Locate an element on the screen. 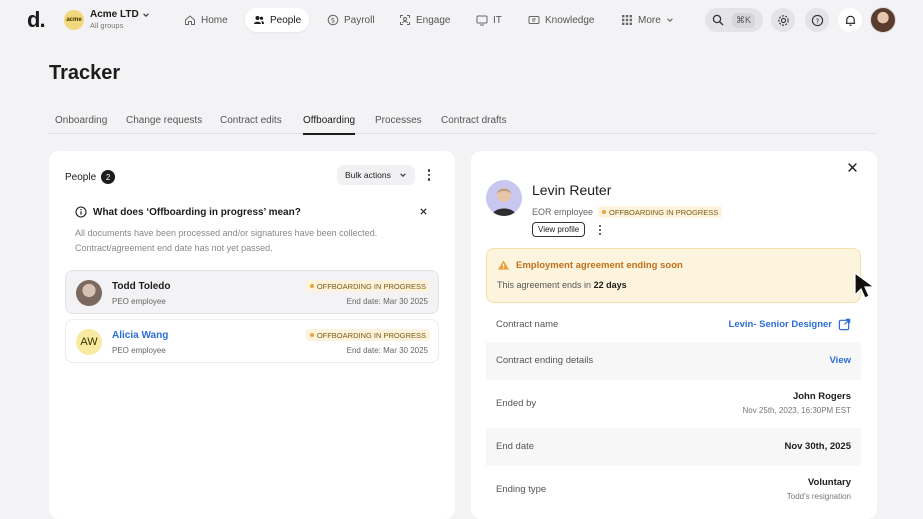 The width and height of the screenshot is (923, 519). nav-people: People is located at coordinates (277, 20).